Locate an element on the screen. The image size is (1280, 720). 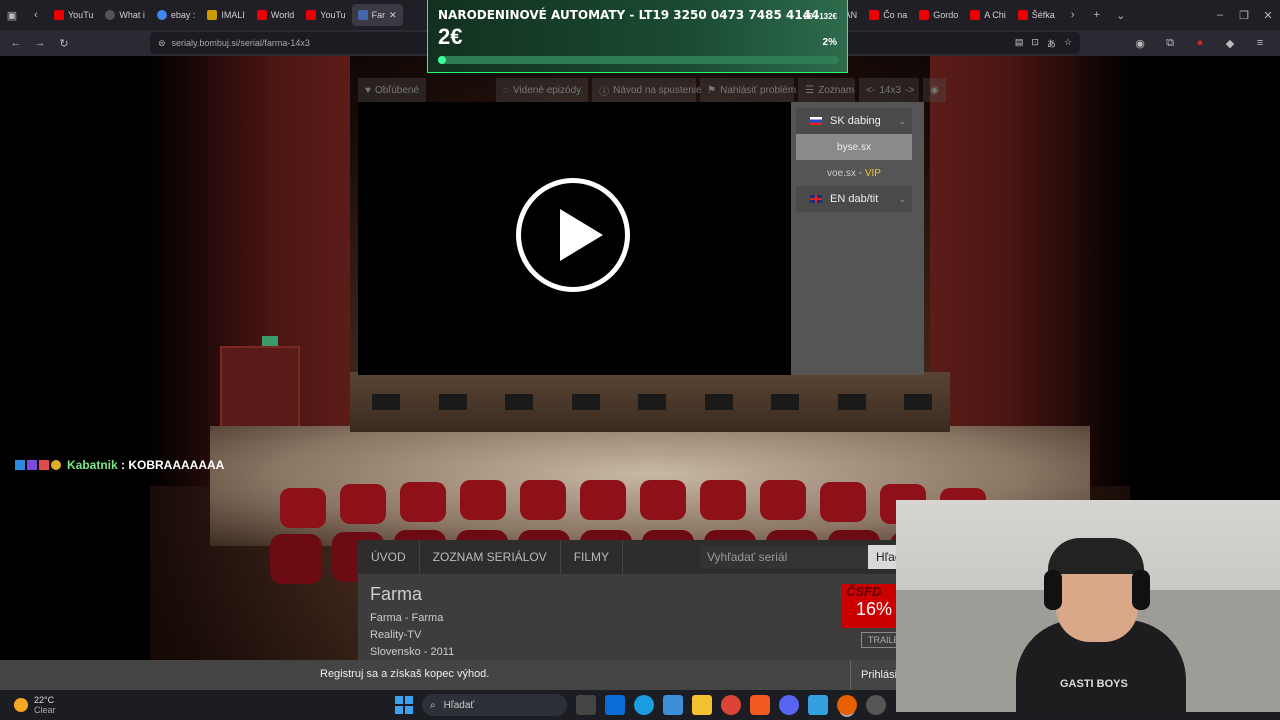
browser-tab: Čo na is located at coordinates (888, 15).